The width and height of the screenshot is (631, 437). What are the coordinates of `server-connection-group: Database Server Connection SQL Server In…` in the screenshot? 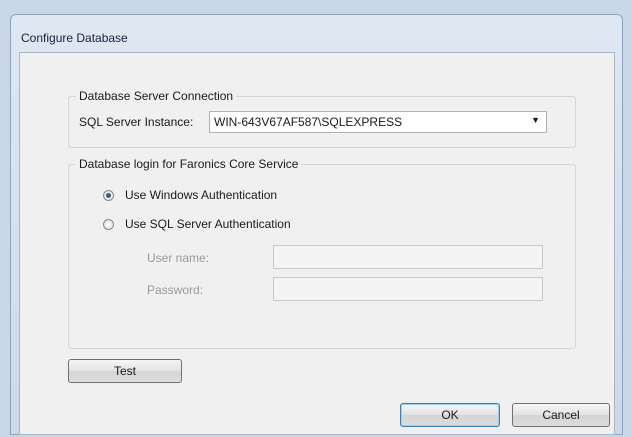 It's located at (322, 118).